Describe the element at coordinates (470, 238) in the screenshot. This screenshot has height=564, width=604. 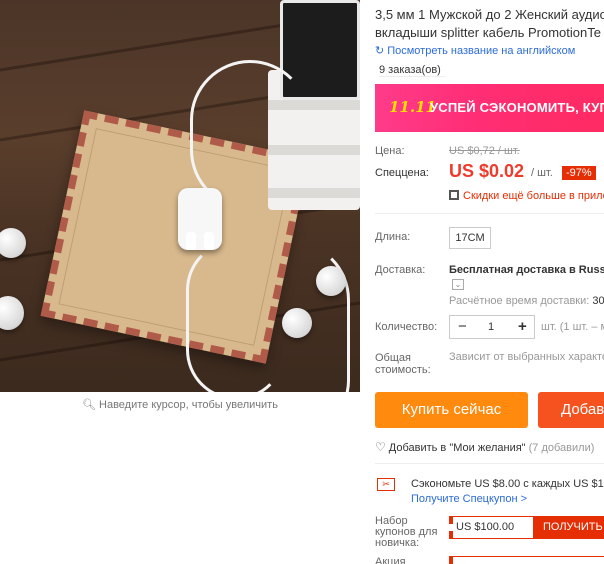
I see `length-option-17cm: 17CM` at that location.